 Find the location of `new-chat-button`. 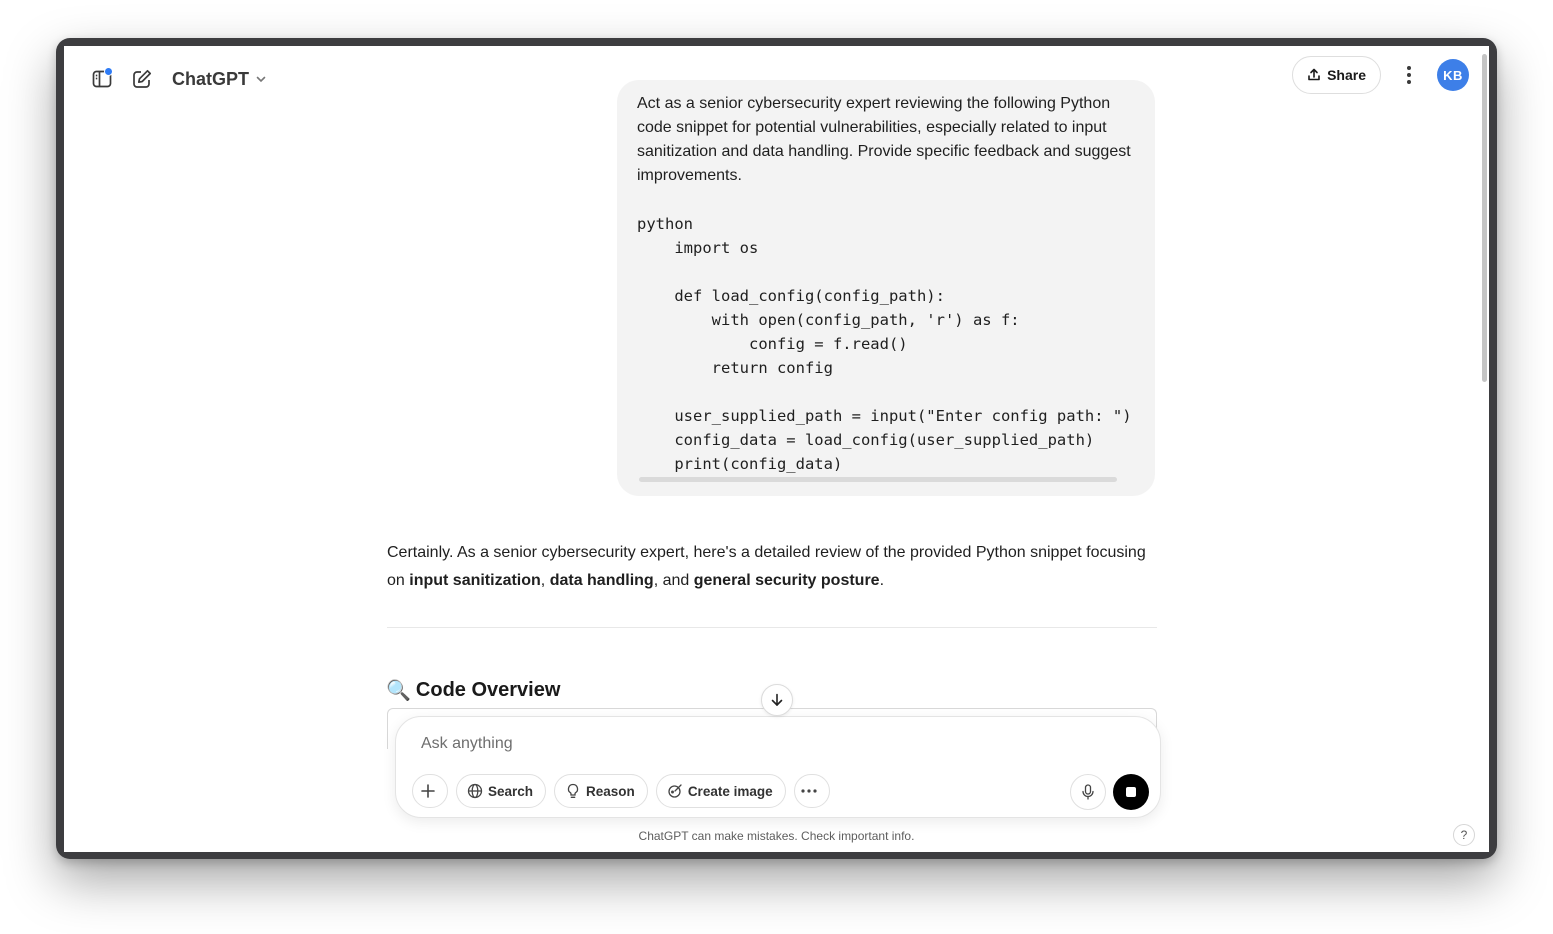

new-chat-button is located at coordinates (142, 79).